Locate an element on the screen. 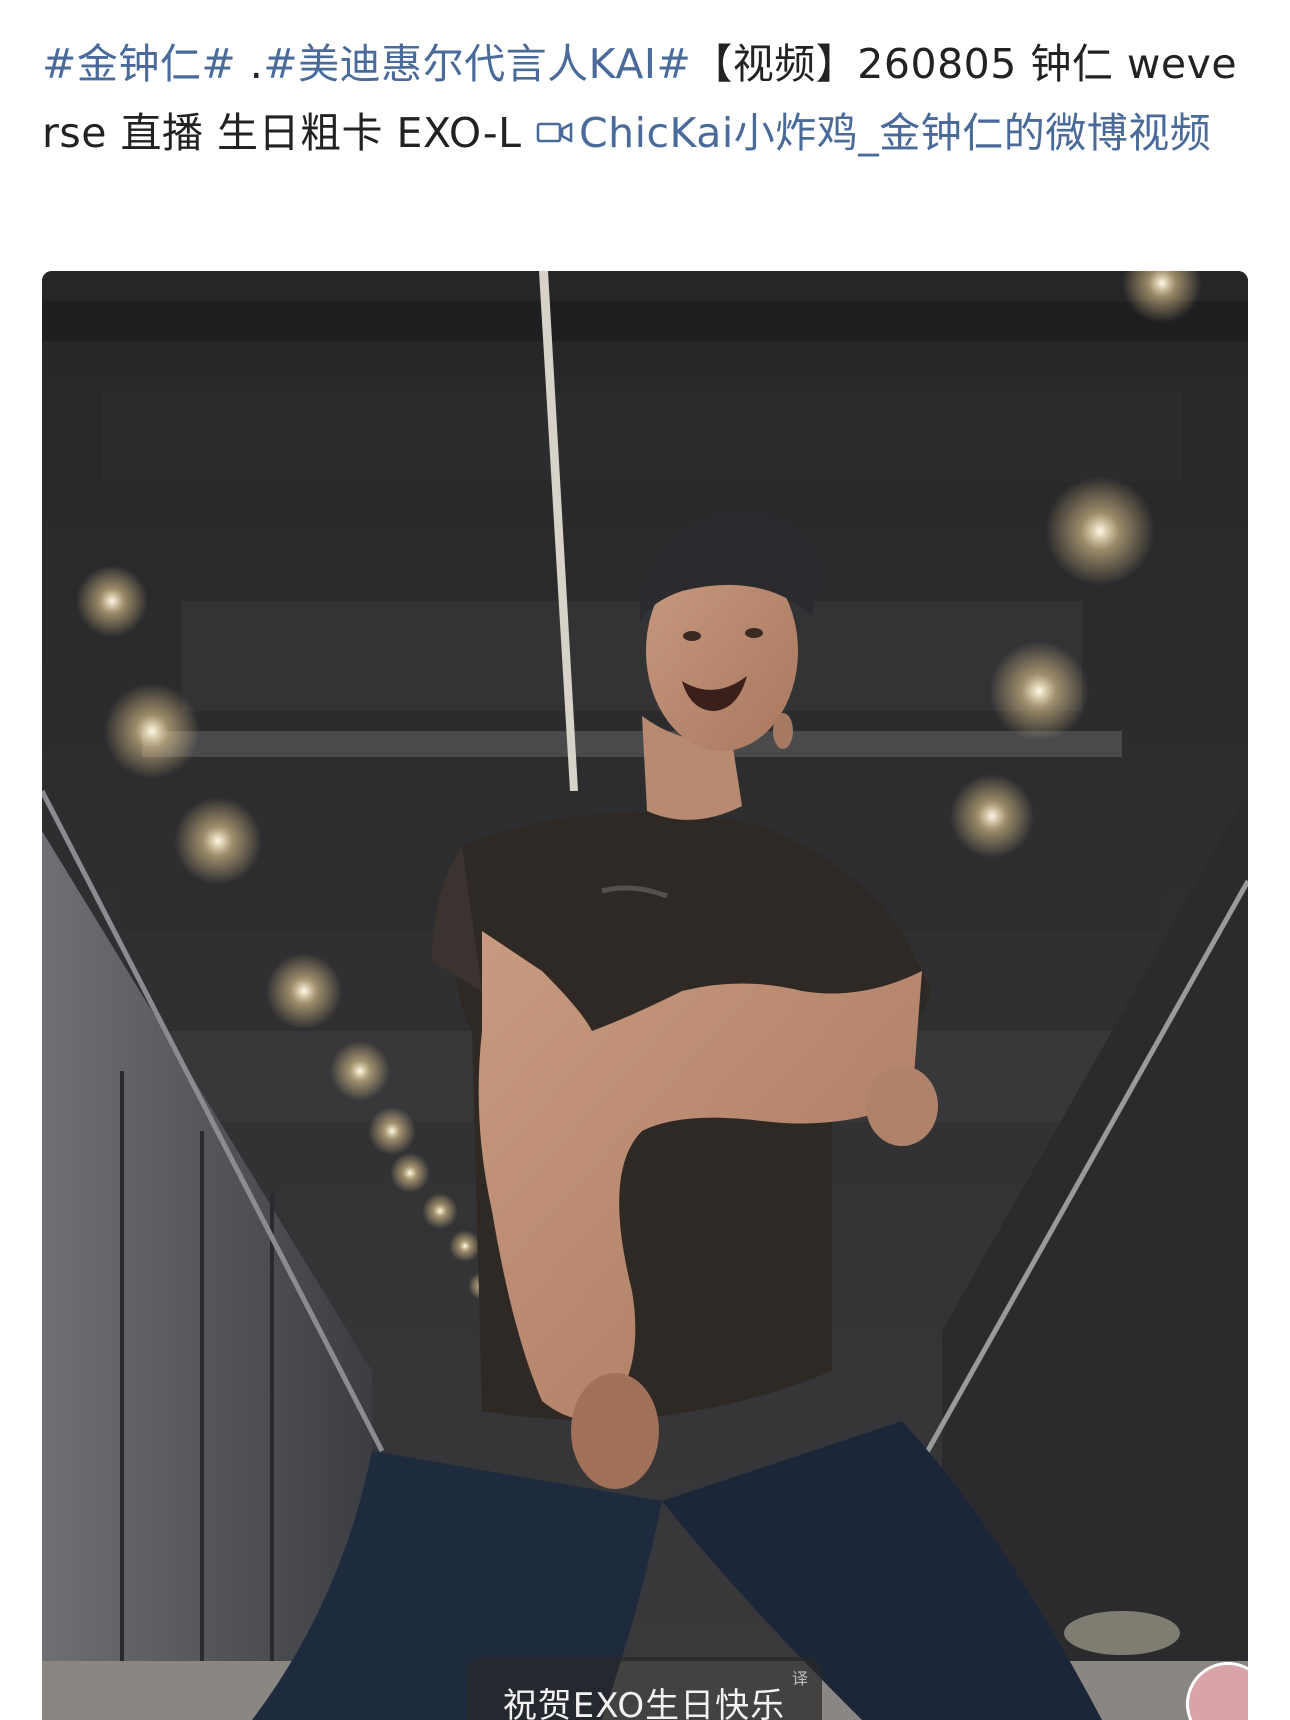 This screenshot has height=1720, width=1290. translate-badge: 译 is located at coordinates (800, 1677).